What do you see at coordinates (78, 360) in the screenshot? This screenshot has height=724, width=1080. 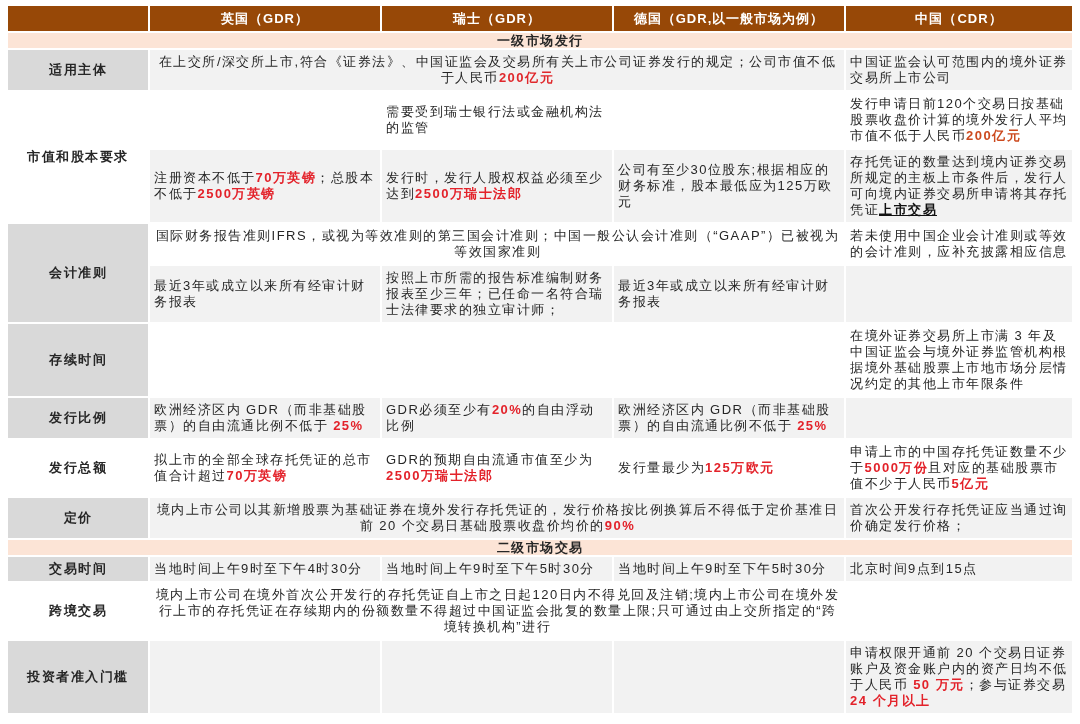 I see `row-label: 存续时间` at bounding box center [78, 360].